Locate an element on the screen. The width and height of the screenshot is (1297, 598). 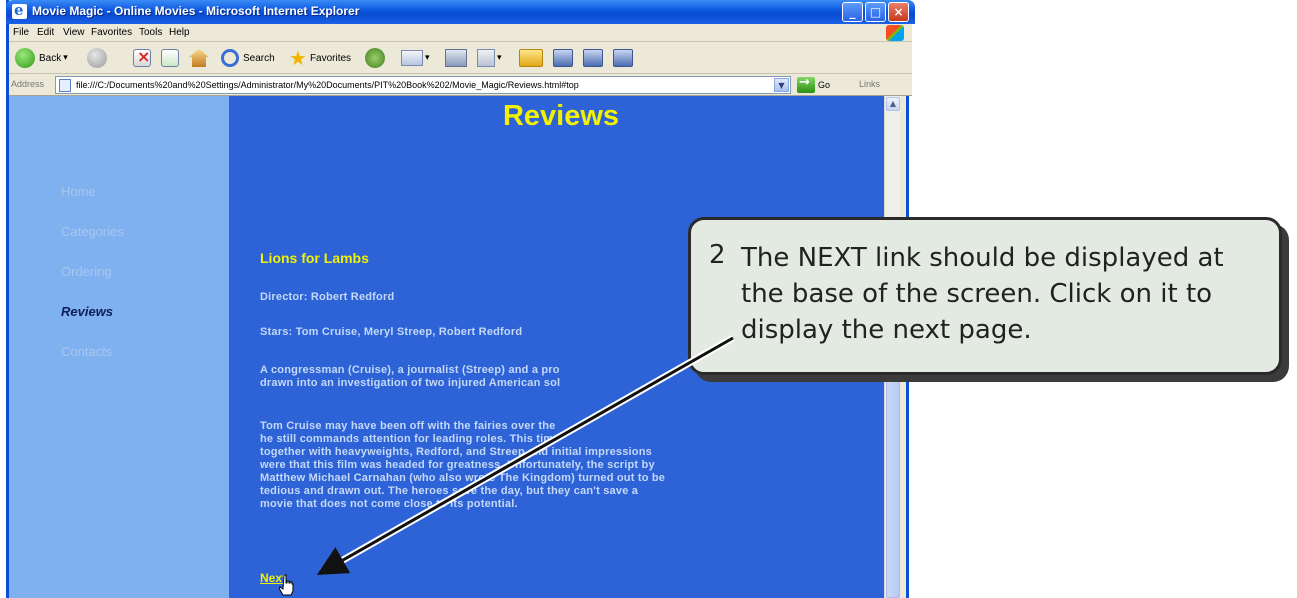
nav-contacts: Contacts is located at coordinates (86, 351).